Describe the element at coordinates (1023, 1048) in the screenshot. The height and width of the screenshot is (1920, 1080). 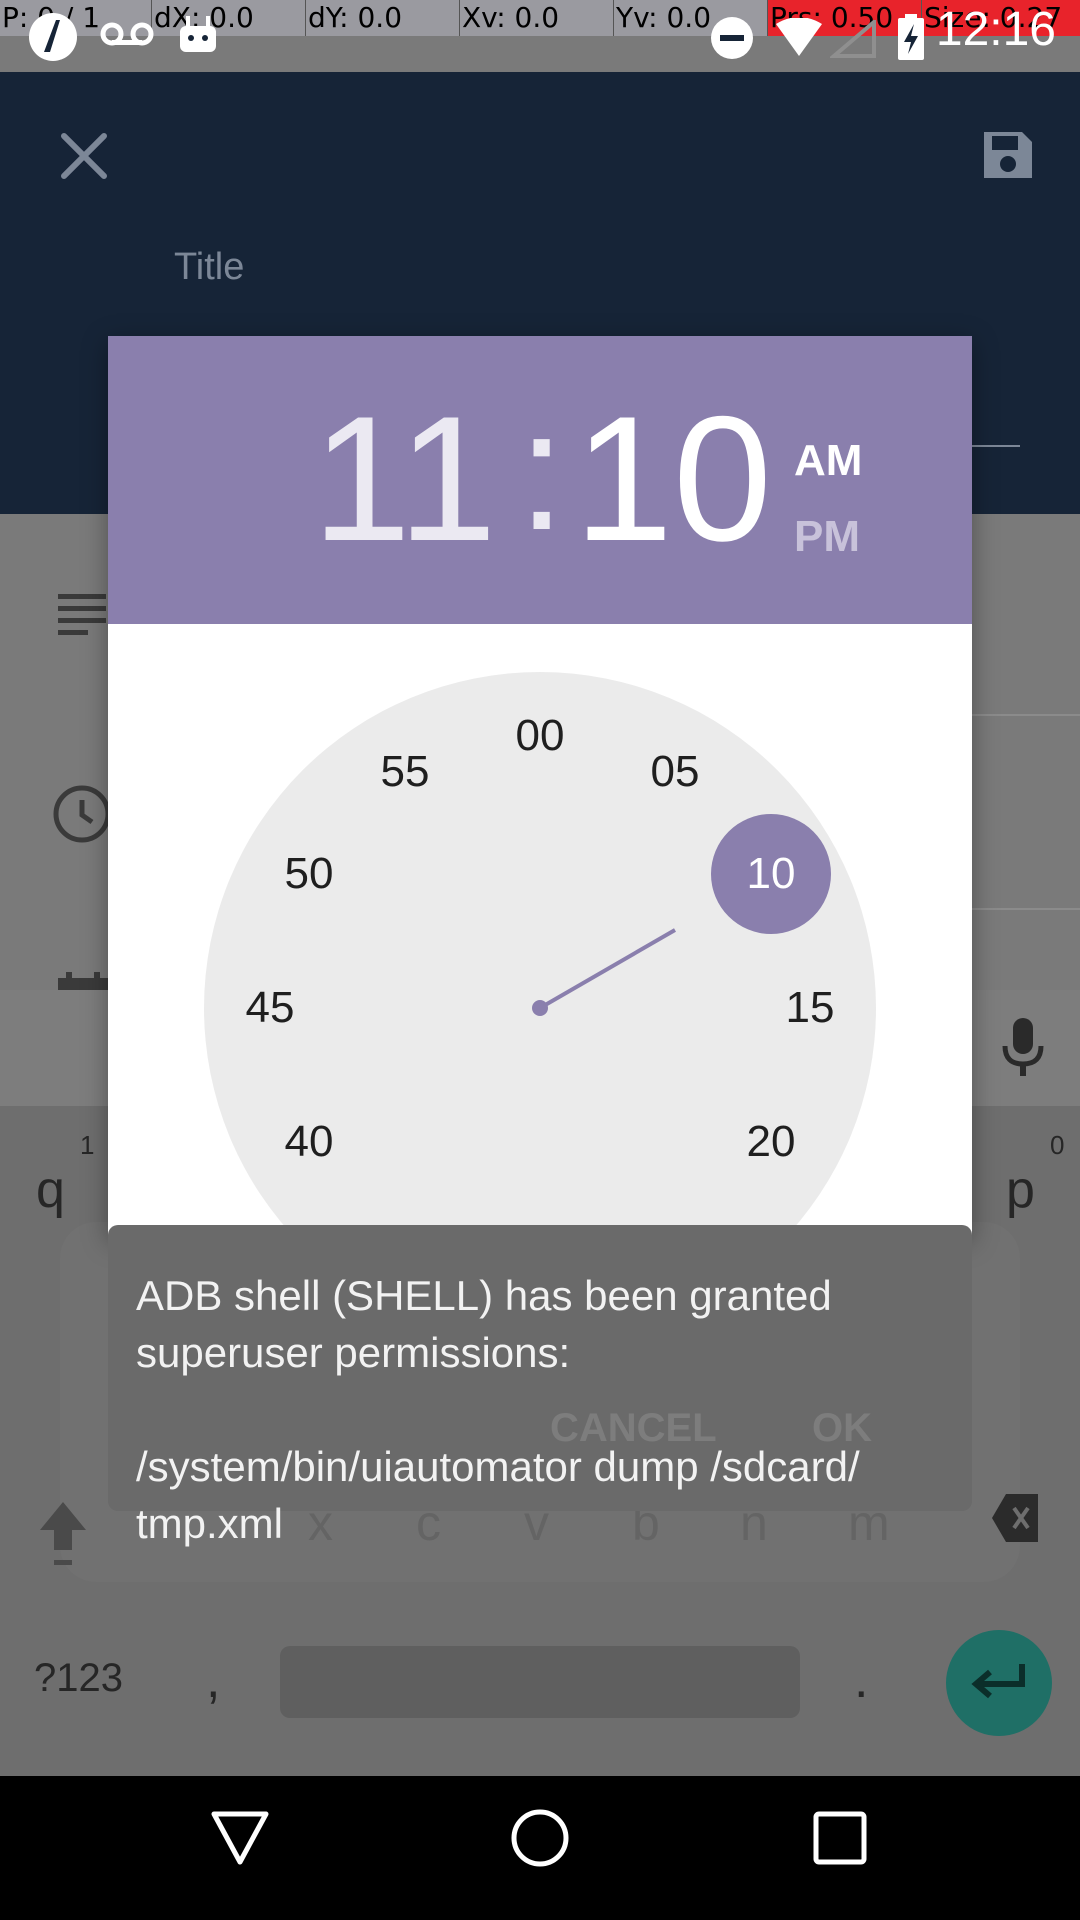
I see `microphone-icon` at that location.